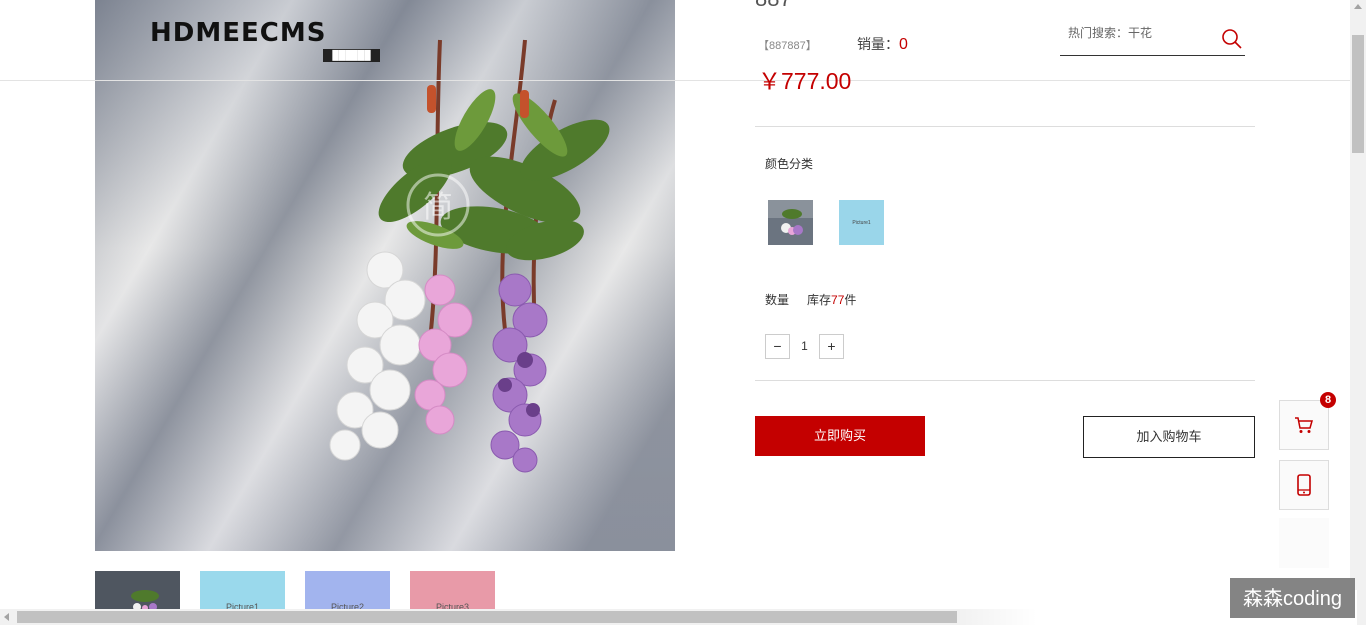  I want to click on floating-cart-button, so click(1304, 425).